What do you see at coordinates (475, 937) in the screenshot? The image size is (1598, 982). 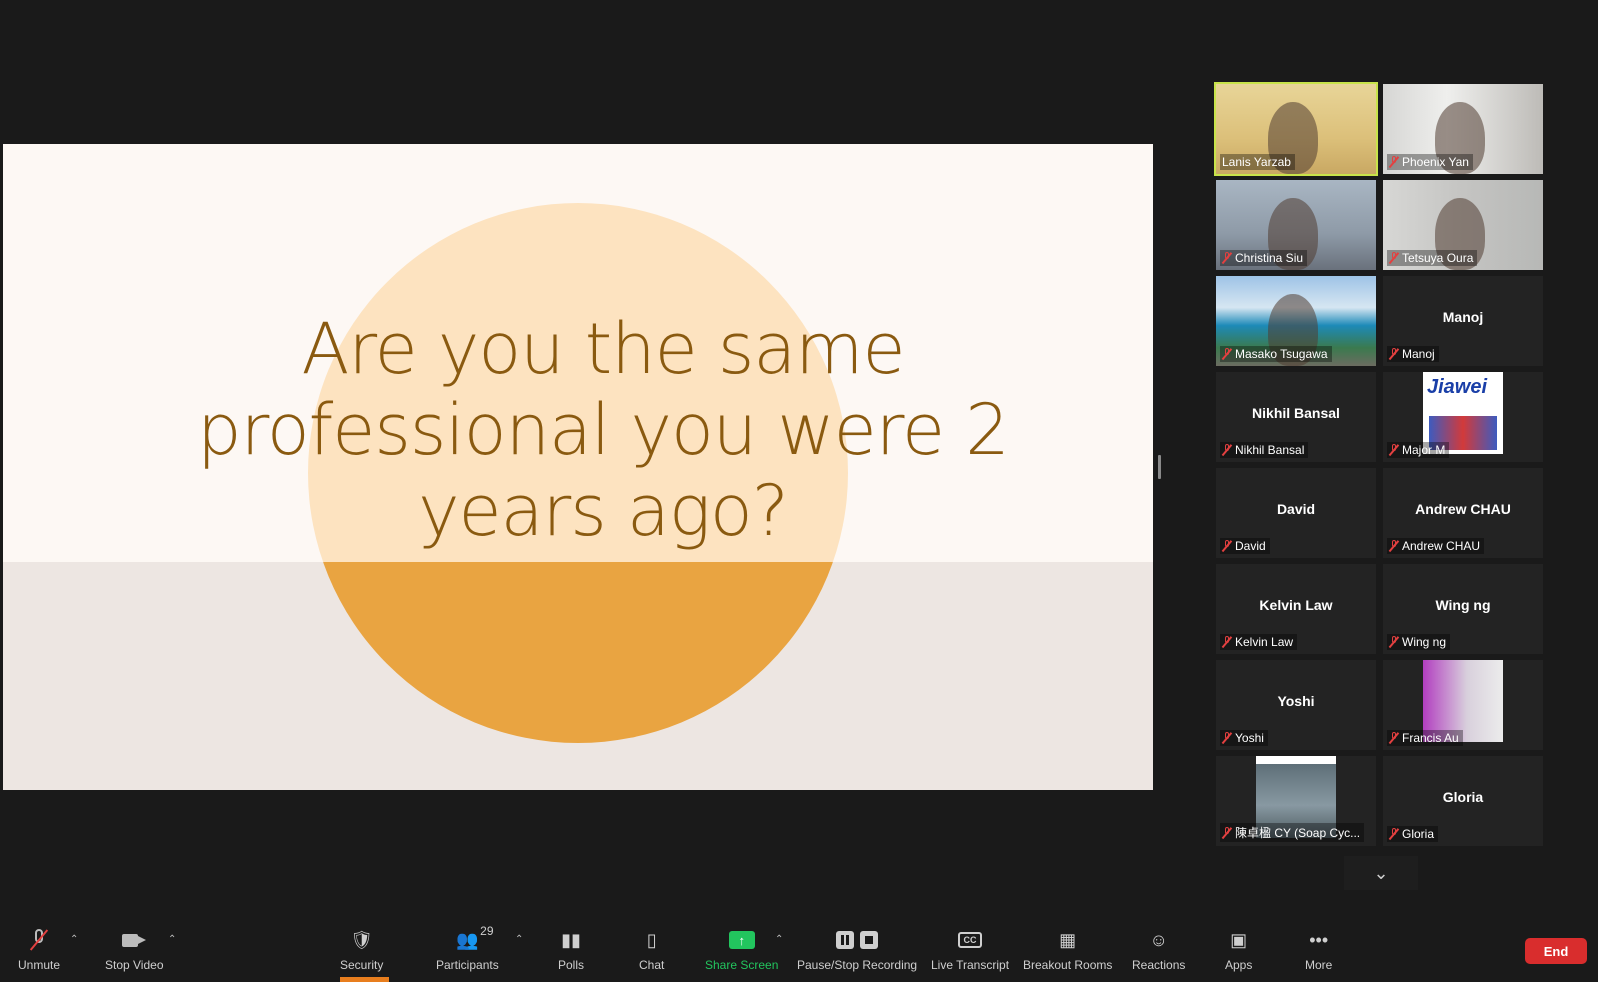 I see `people-icon: 👥 29` at bounding box center [475, 937].